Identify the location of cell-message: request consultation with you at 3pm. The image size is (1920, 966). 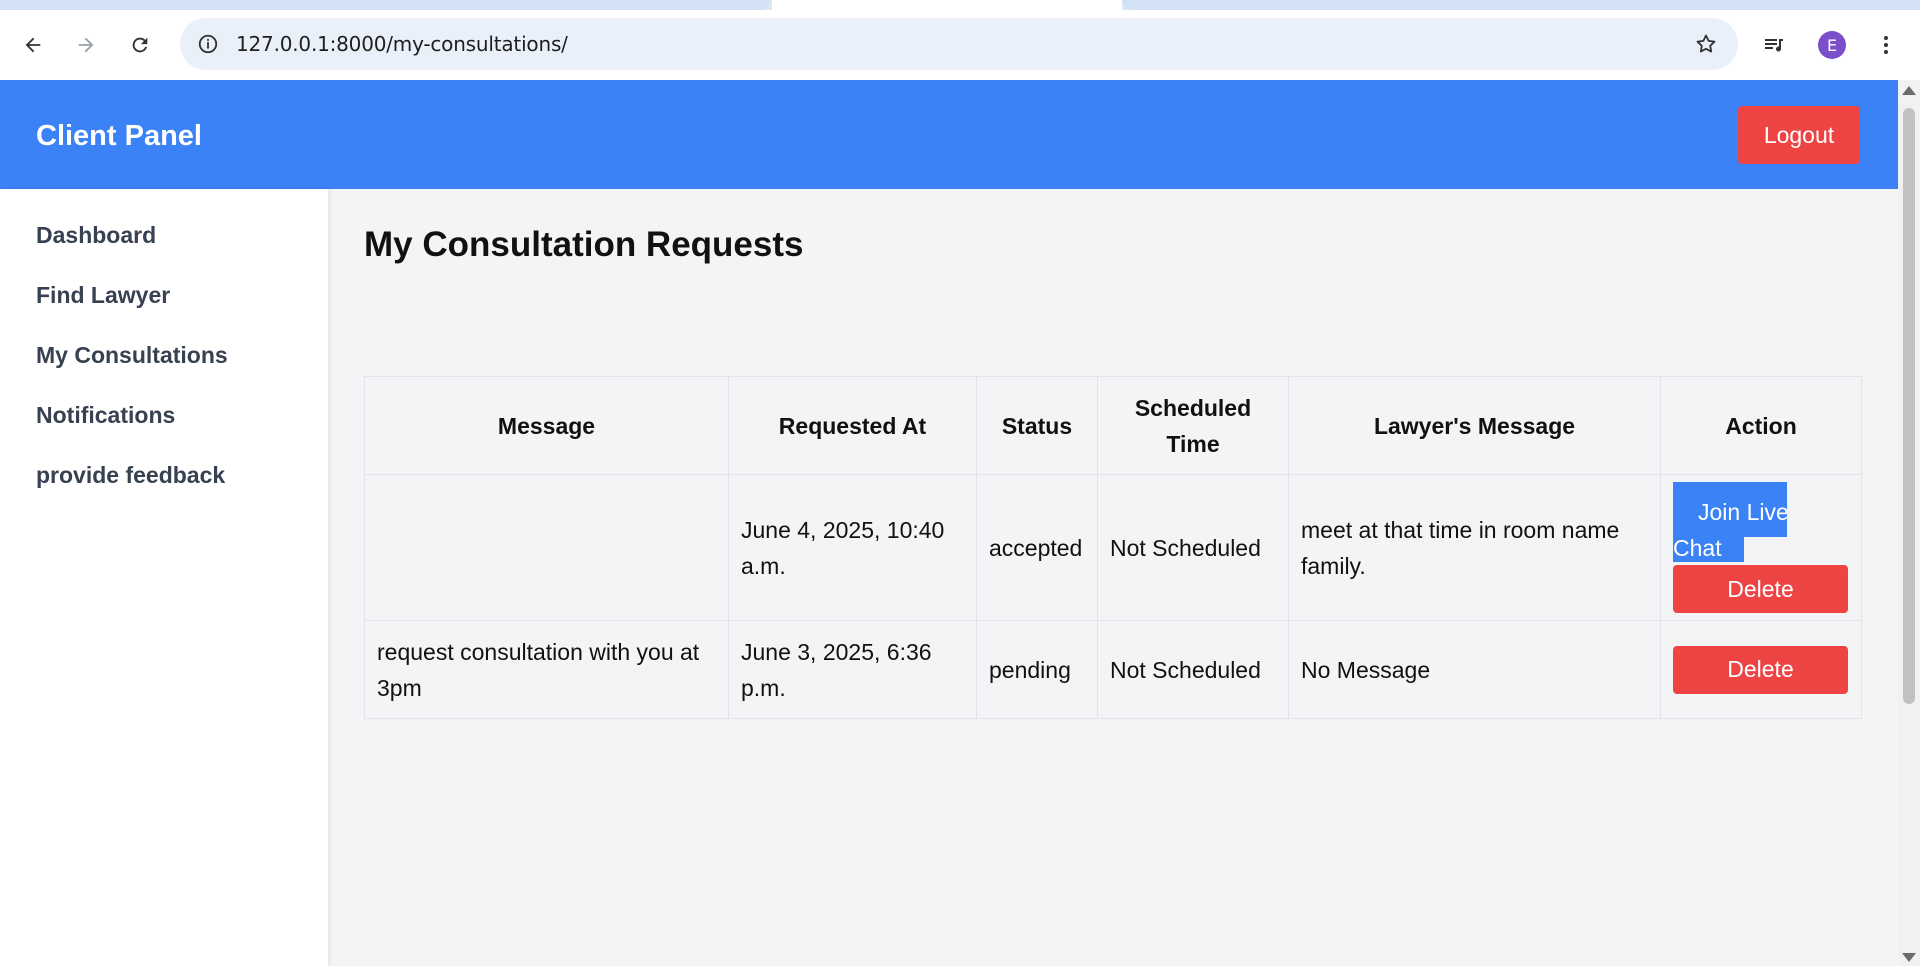
(546, 669).